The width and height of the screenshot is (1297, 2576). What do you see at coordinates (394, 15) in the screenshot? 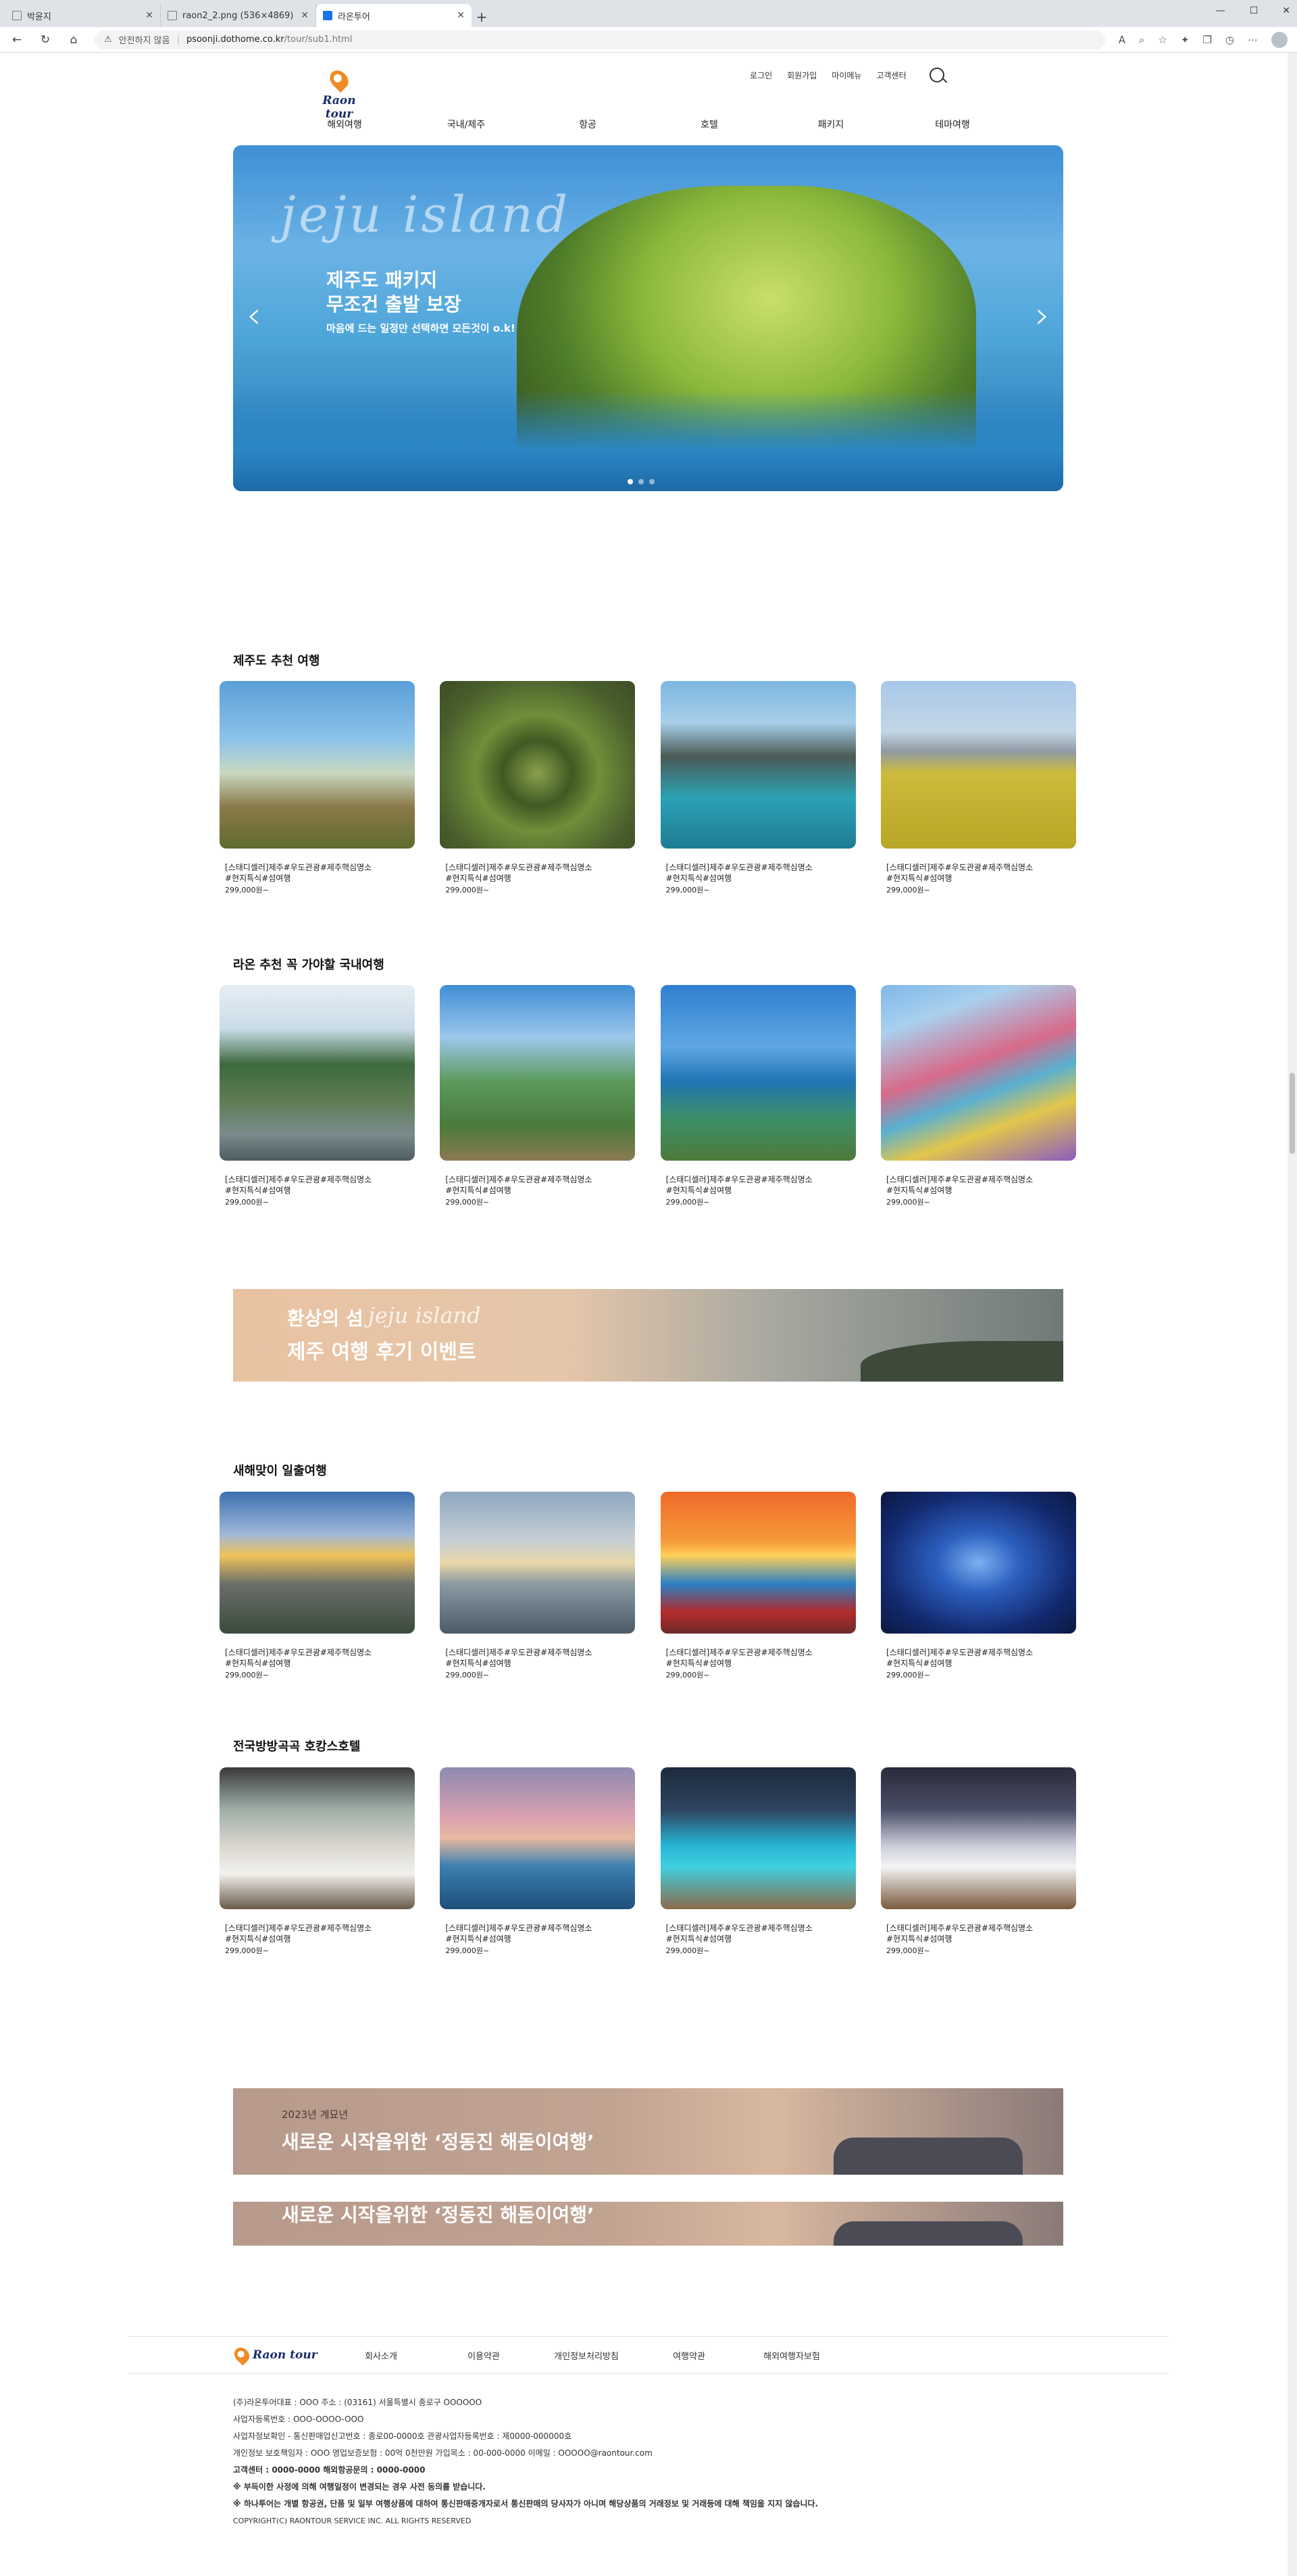
I see `browser-tab-3: 라온투어 ✕` at bounding box center [394, 15].